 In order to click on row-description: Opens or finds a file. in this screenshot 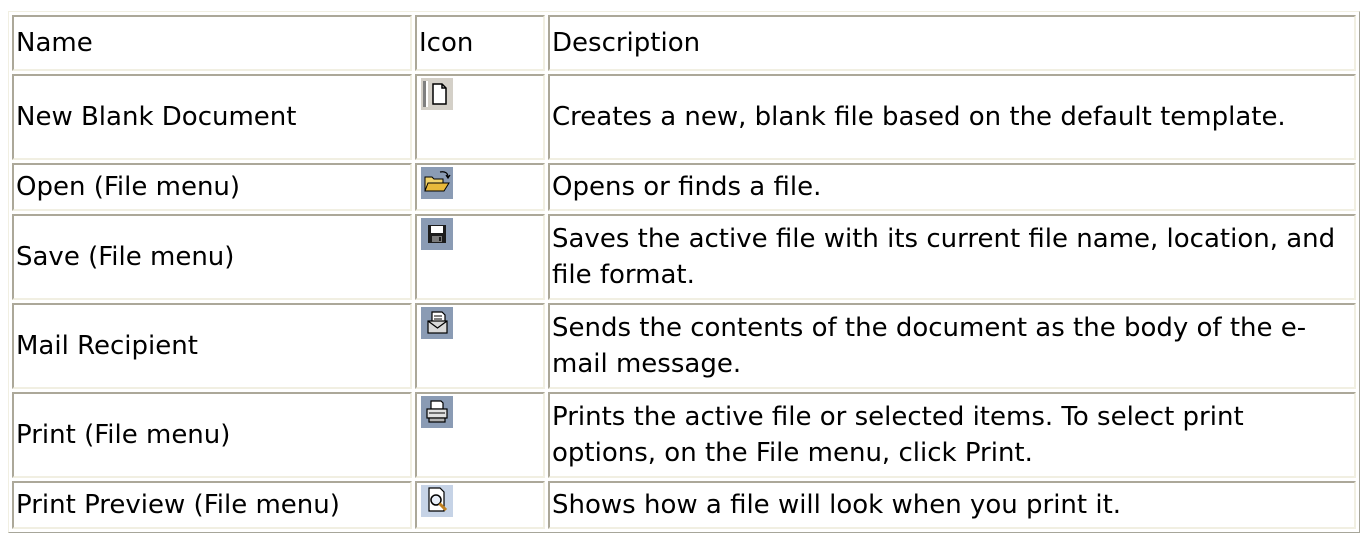, I will do `click(952, 187)`.